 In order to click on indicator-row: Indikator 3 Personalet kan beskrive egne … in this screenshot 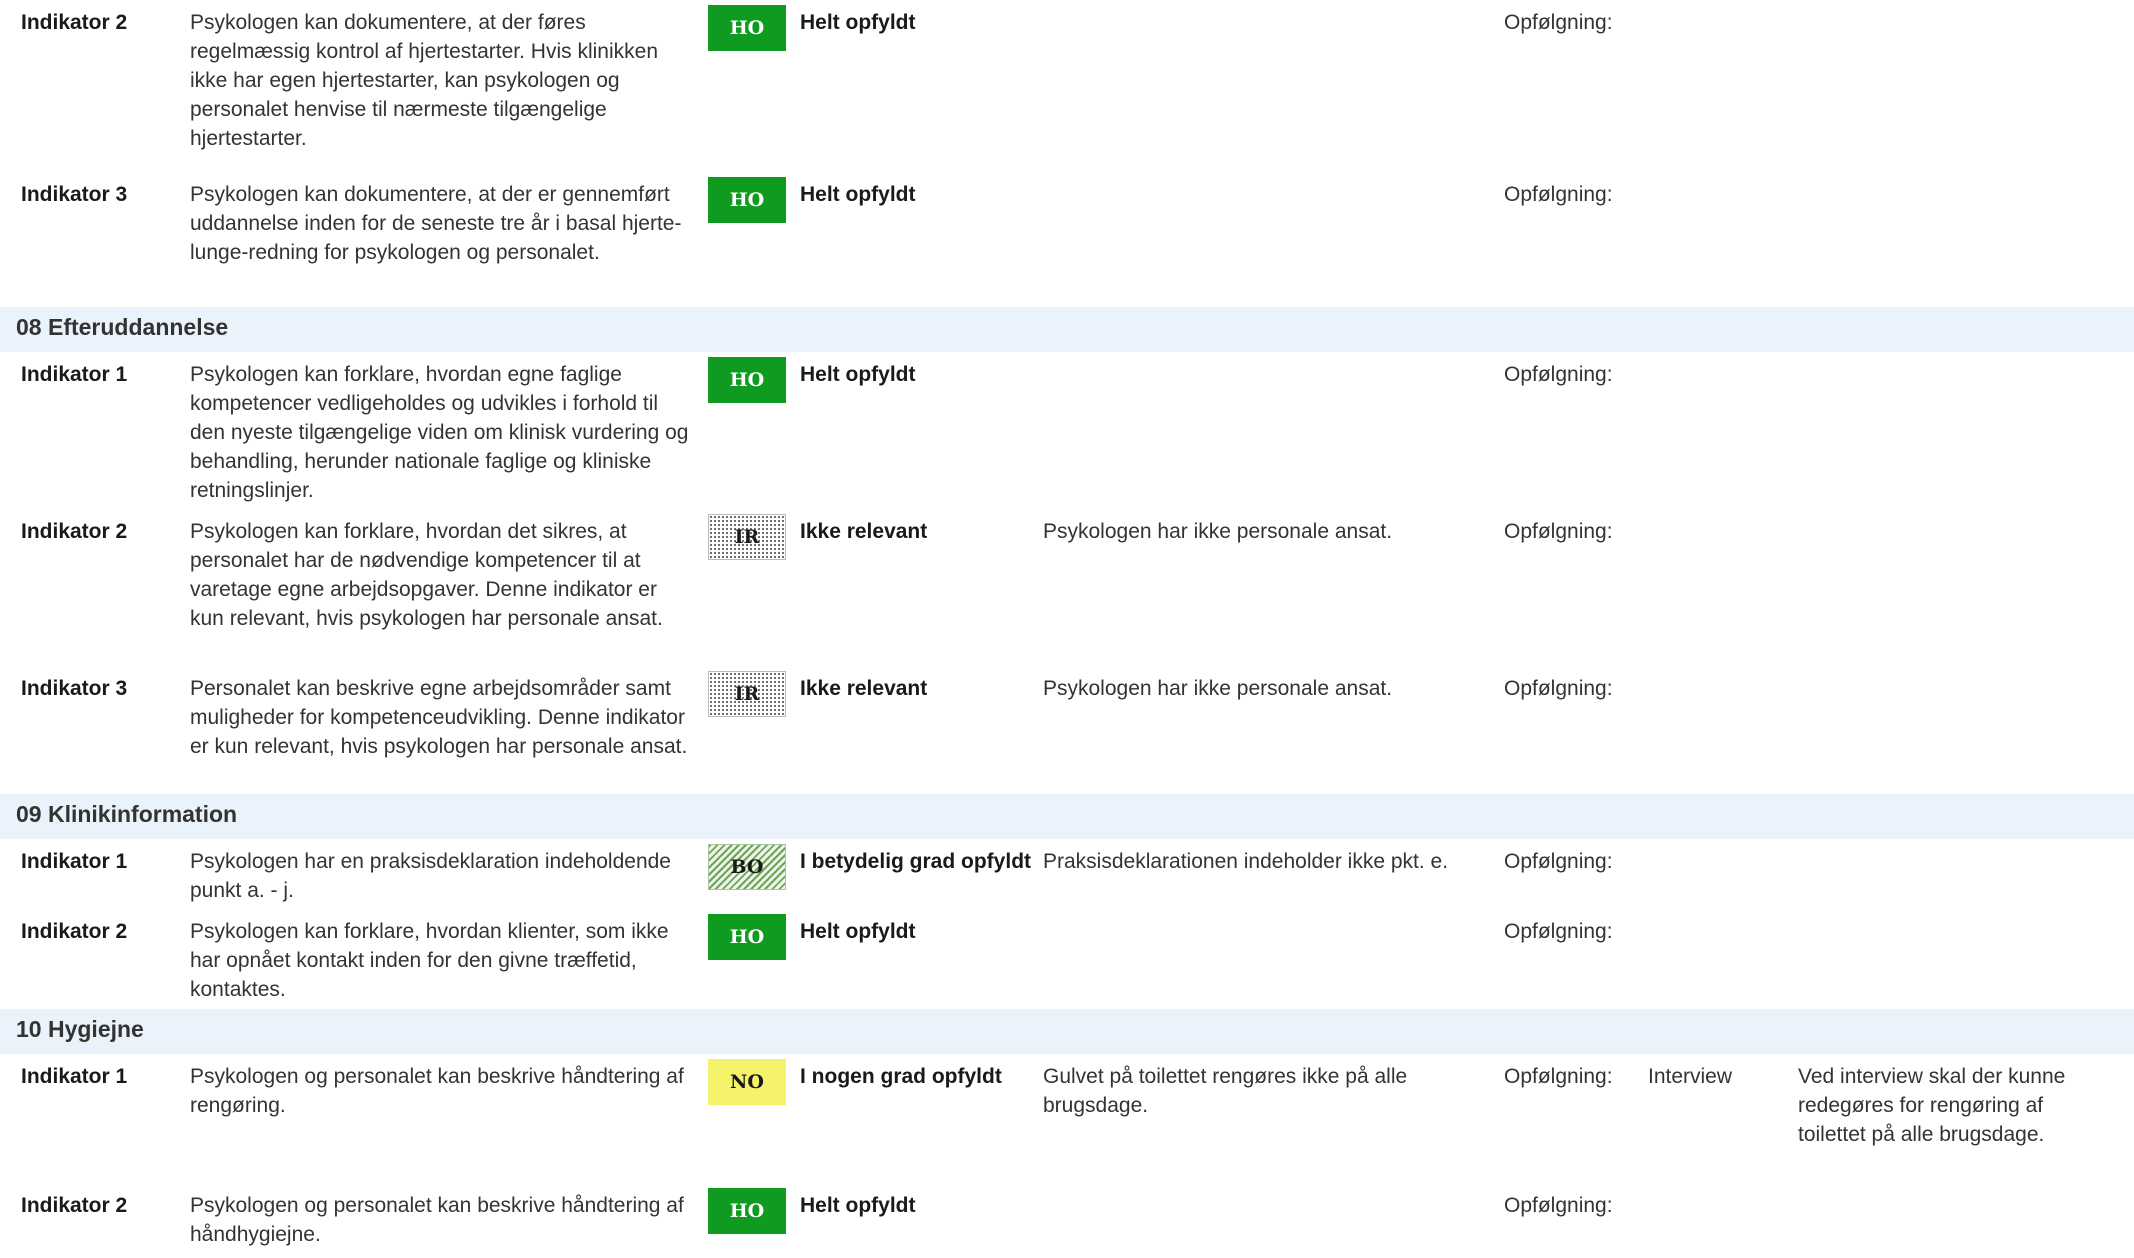, I will do `click(1067, 730)`.